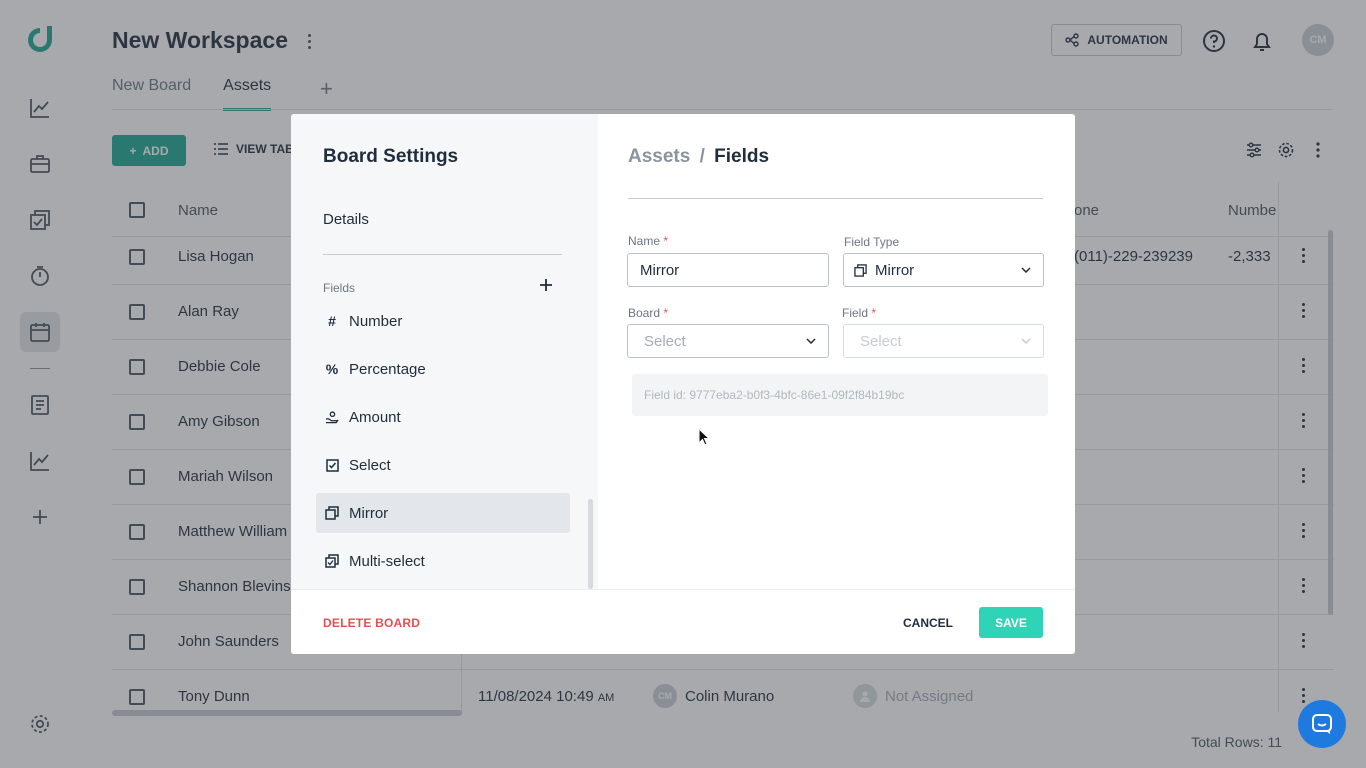 This screenshot has width=1366, height=768. What do you see at coordinates (648, 241) in the screenshot?
I see `name-field-label: Name *` at bounding box center [648, 241].